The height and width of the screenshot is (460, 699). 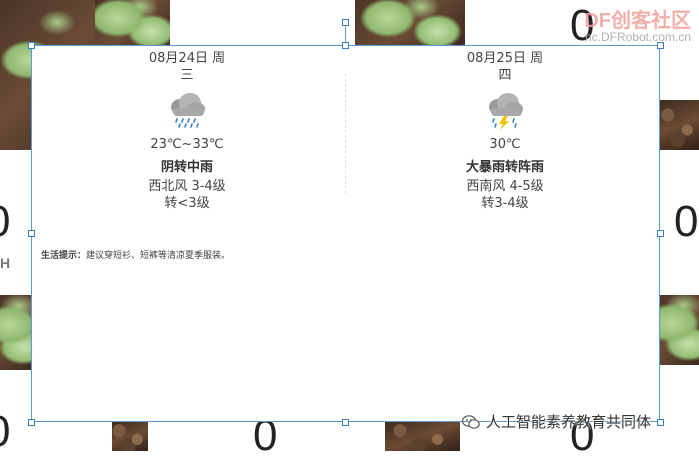 What do you see at coordinates (637, 37) in the screenshot?
I see `dfrobot-watermark-url: nc.DFRobot.com.cn` at bounding box center [637, 37].